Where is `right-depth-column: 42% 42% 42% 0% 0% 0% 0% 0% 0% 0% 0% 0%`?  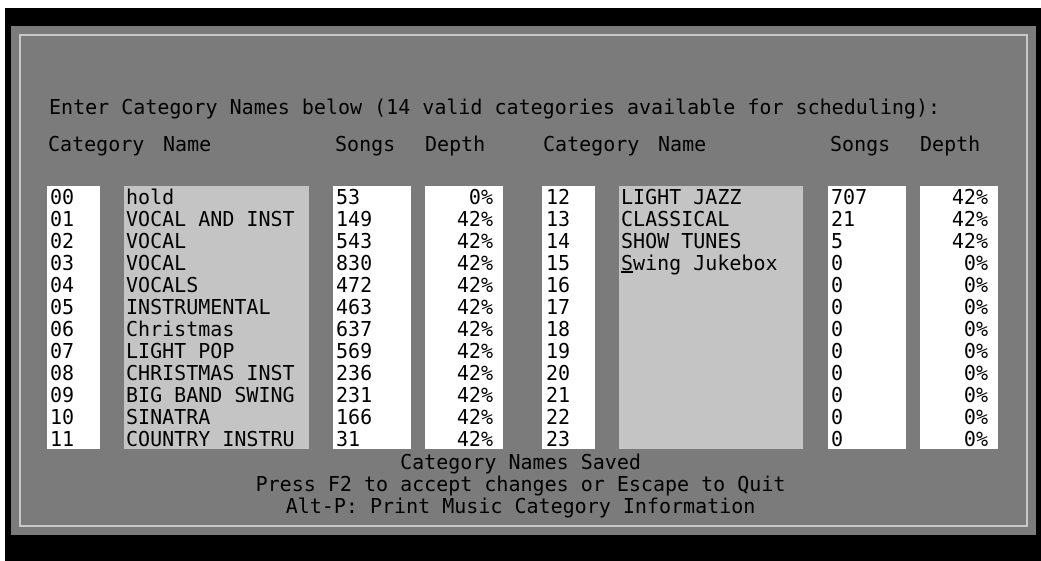
right-depth-column: 42% 42% 42% 0% 0% 0% 0% 0% 0% 0% 0% 0% is located at coordinates (959, 318).